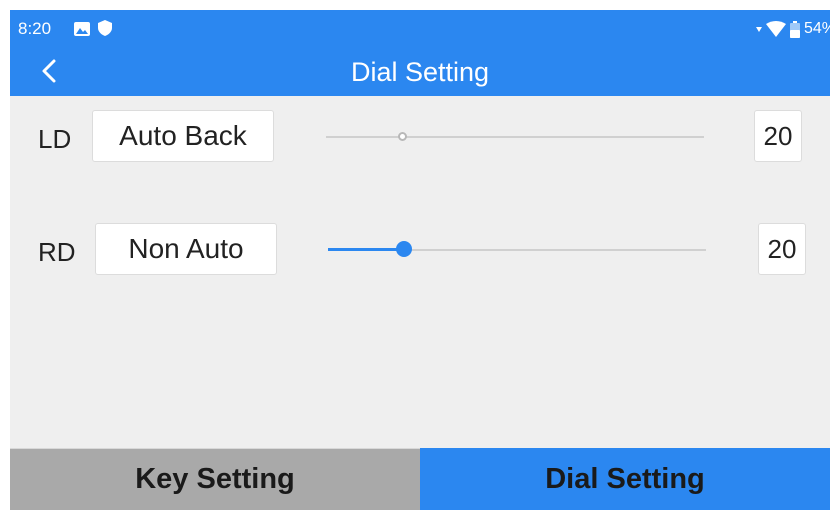  I want to click on dial-slider-rd, so click(517, 249).